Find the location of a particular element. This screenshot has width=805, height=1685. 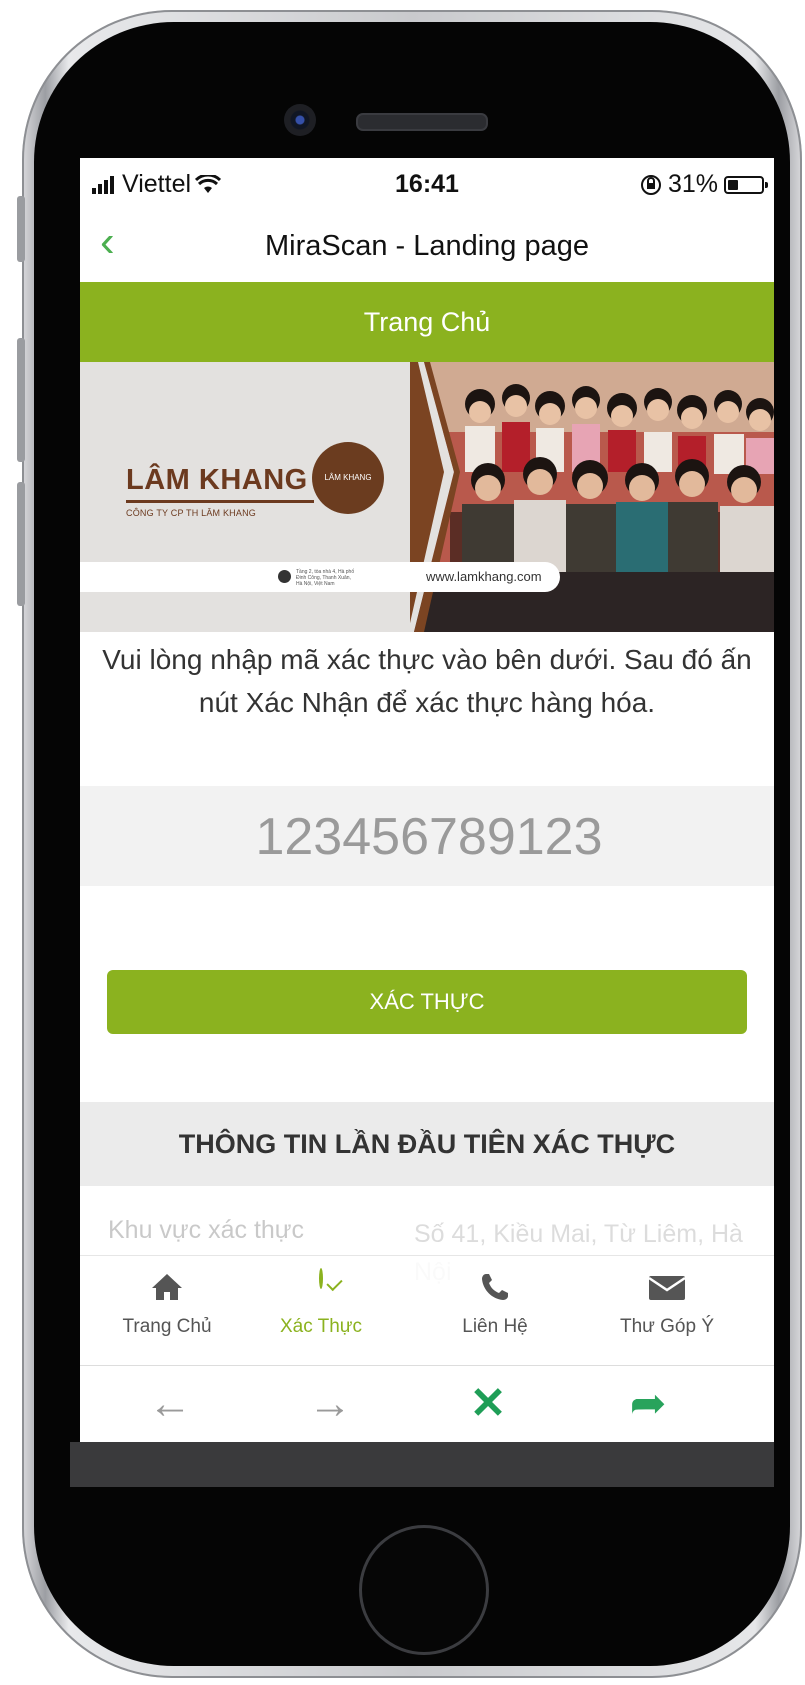

tab-contact-label: Liên Hệ is located at coordinates (495, 1326).